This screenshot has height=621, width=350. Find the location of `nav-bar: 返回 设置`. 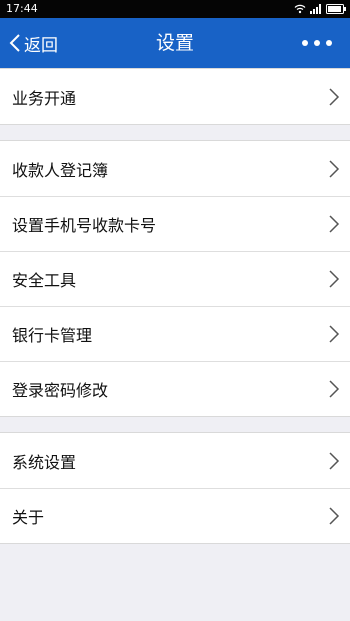

nav-bar: 返回 设置 is located at coordinates (175, 43).